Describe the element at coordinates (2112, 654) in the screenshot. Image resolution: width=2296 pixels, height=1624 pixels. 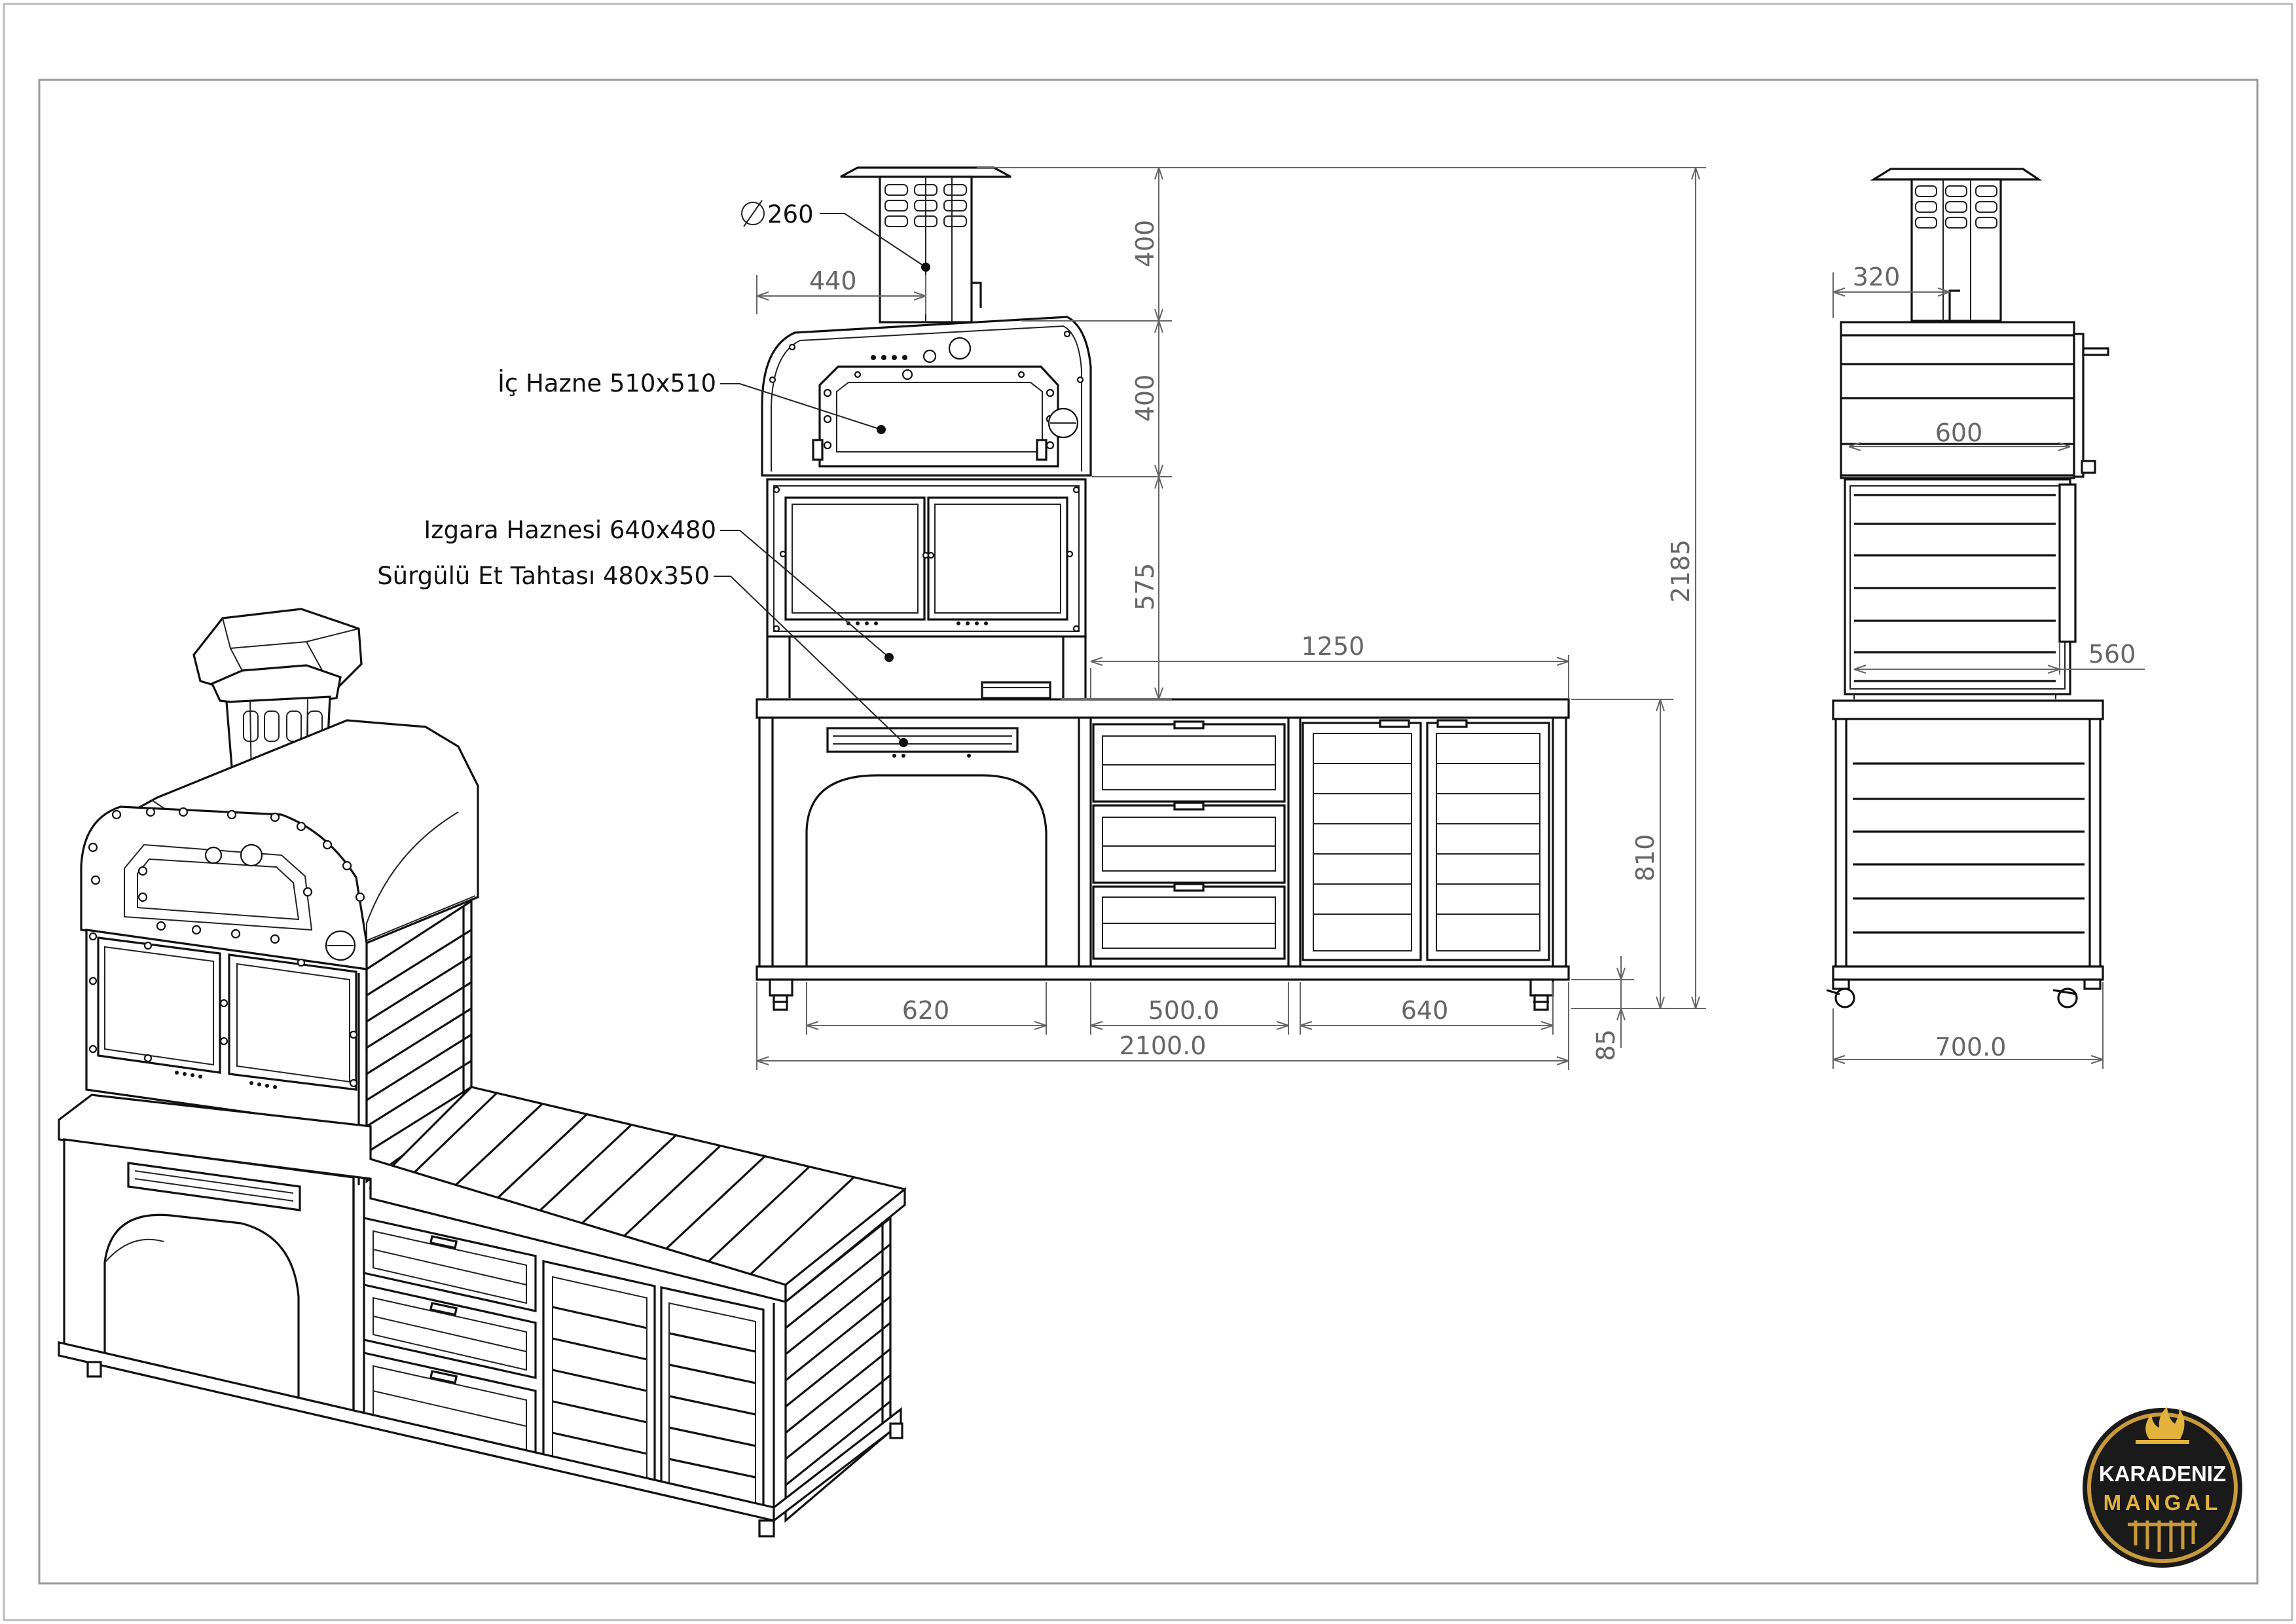
I see `side-dim-grill-depth: 560` at that location.